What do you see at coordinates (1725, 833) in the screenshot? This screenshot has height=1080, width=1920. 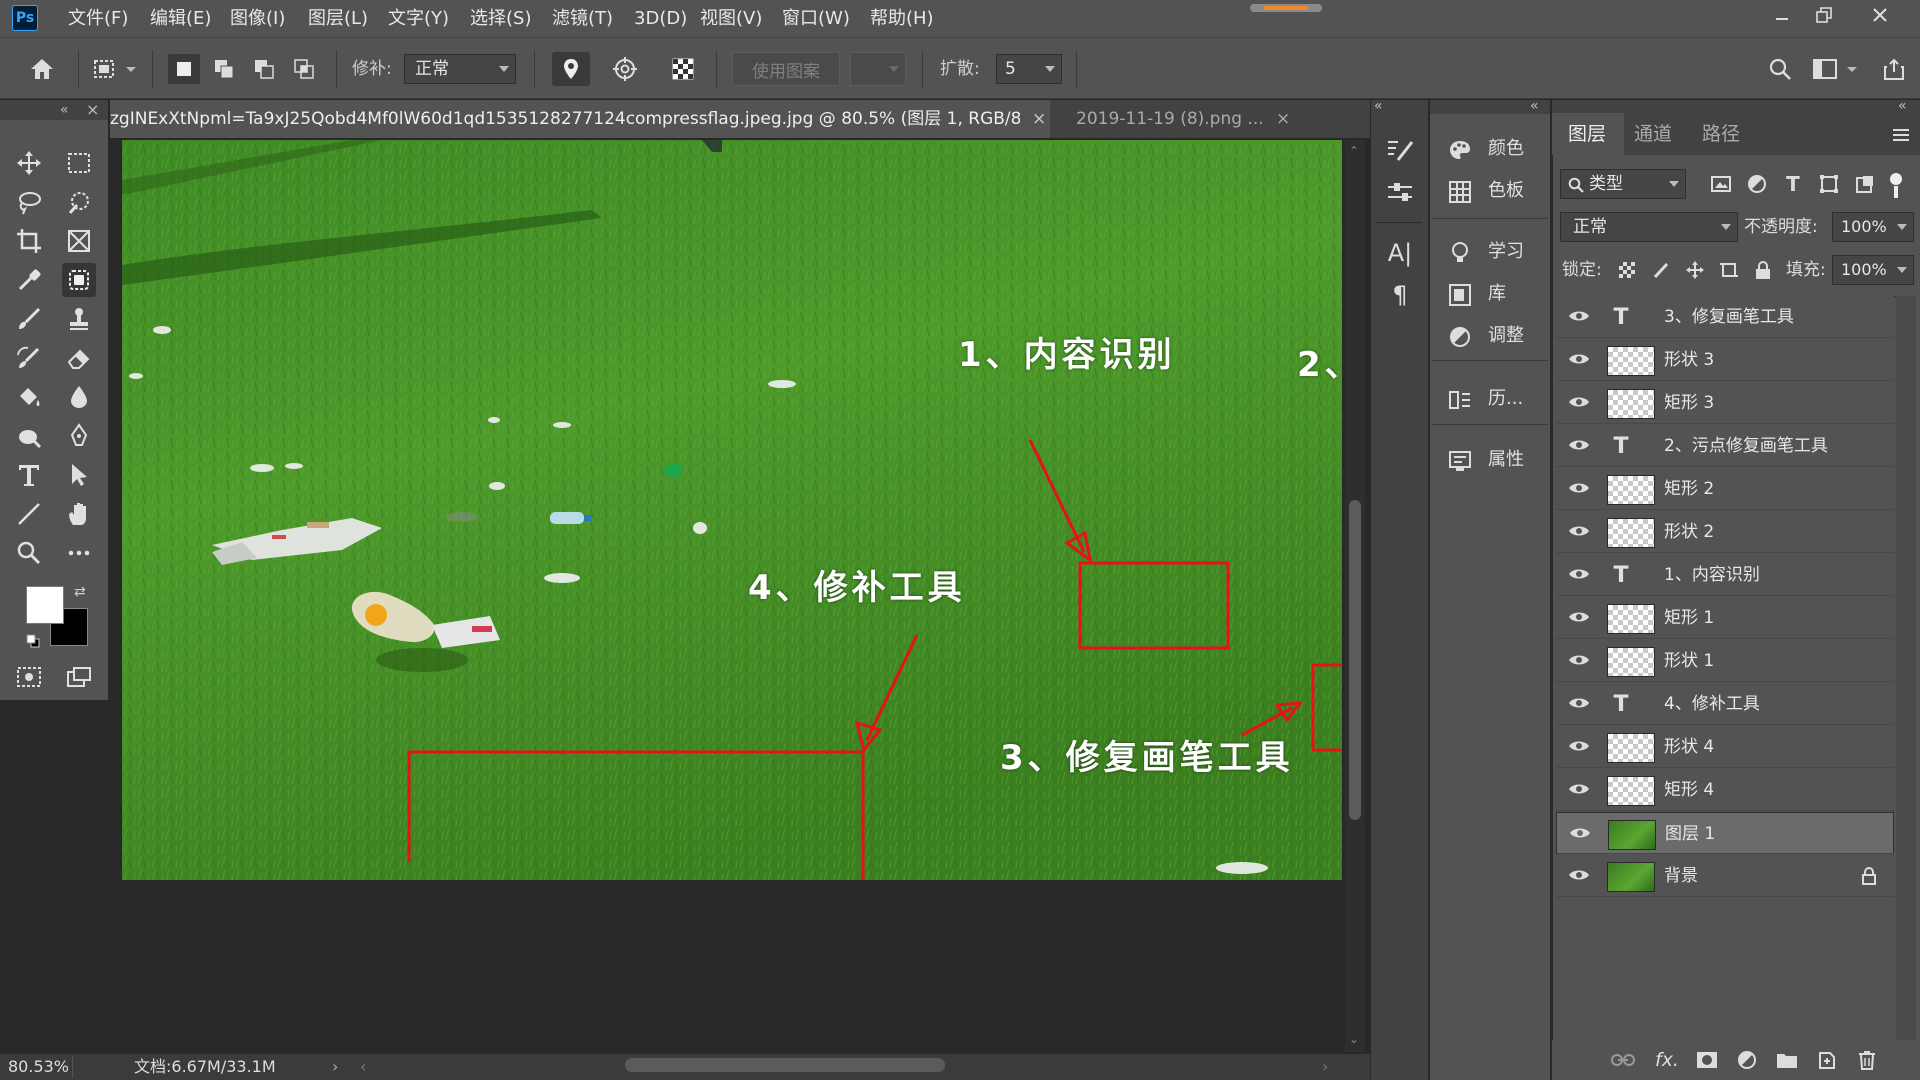 I see `layer-row-selected: 图层 1` at bounding box center [1725, 833].